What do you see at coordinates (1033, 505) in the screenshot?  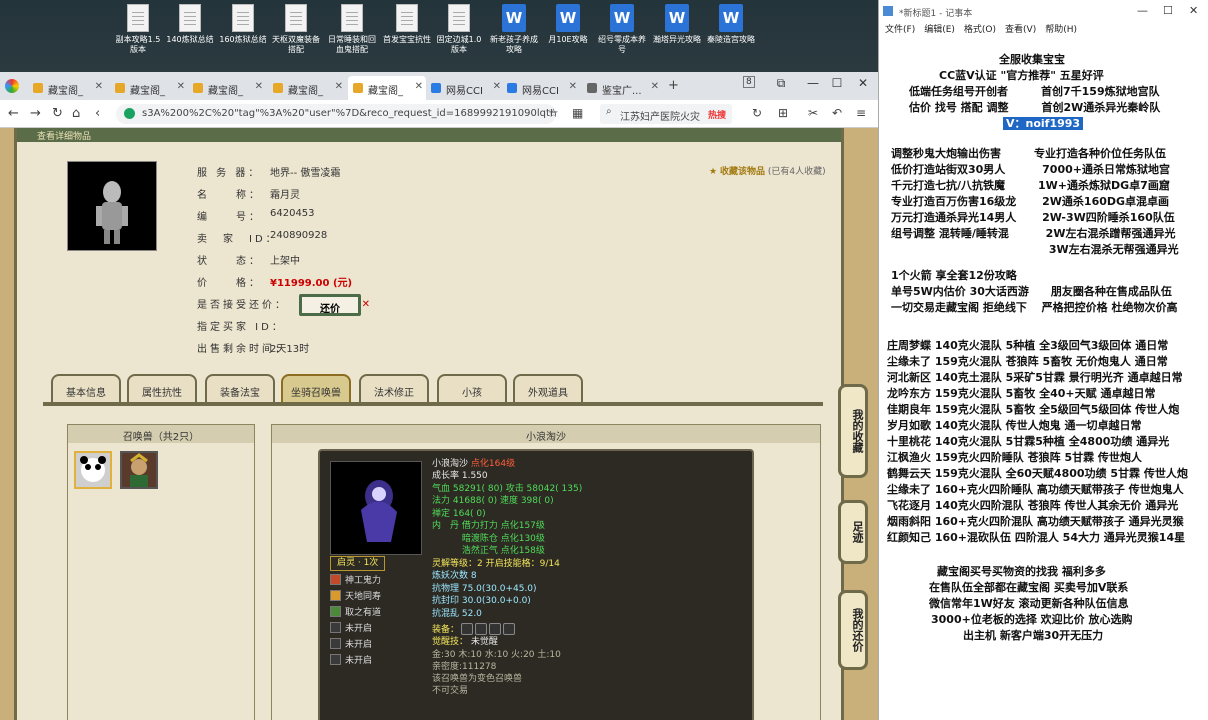 I see `notepad-line: 飞花逐月 140克火四阶混队 苍狼阵 传世人其余无价 通异光` at bounding box center [1033, 505].